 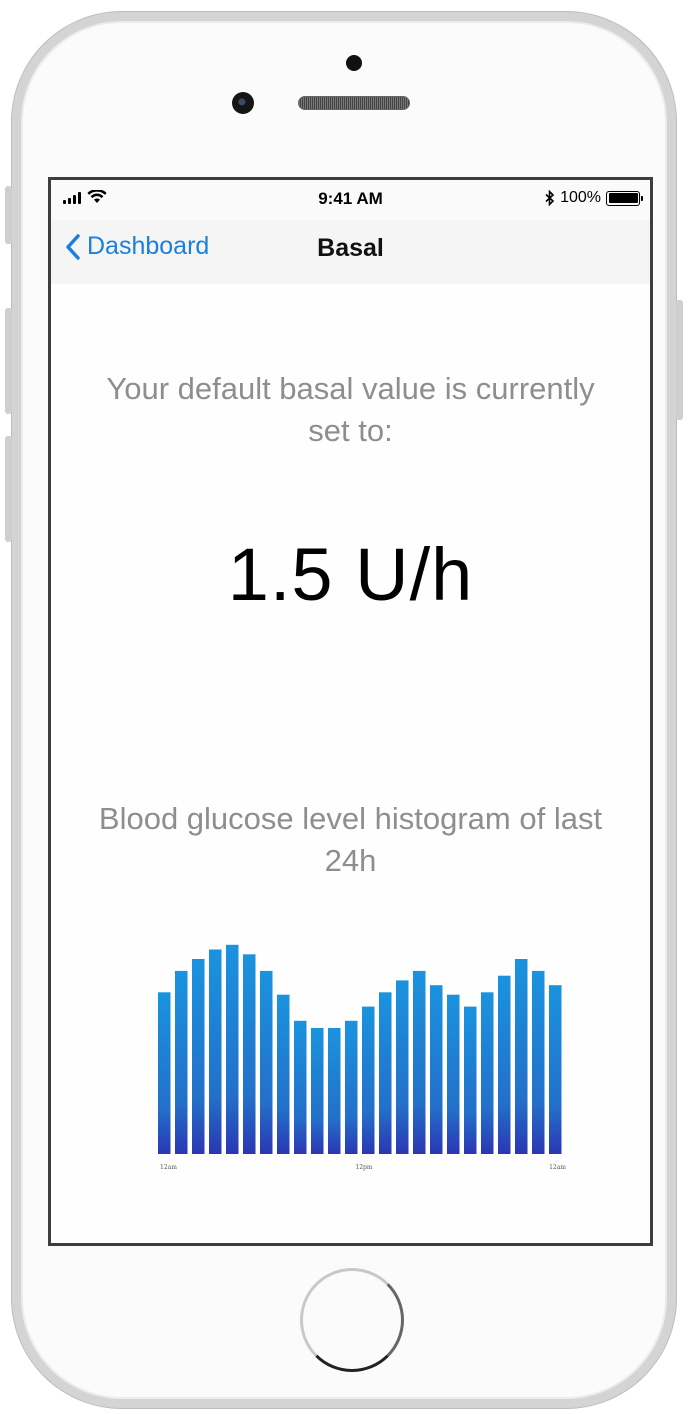 I want to click on front-camera, so click(x=243, y=103).